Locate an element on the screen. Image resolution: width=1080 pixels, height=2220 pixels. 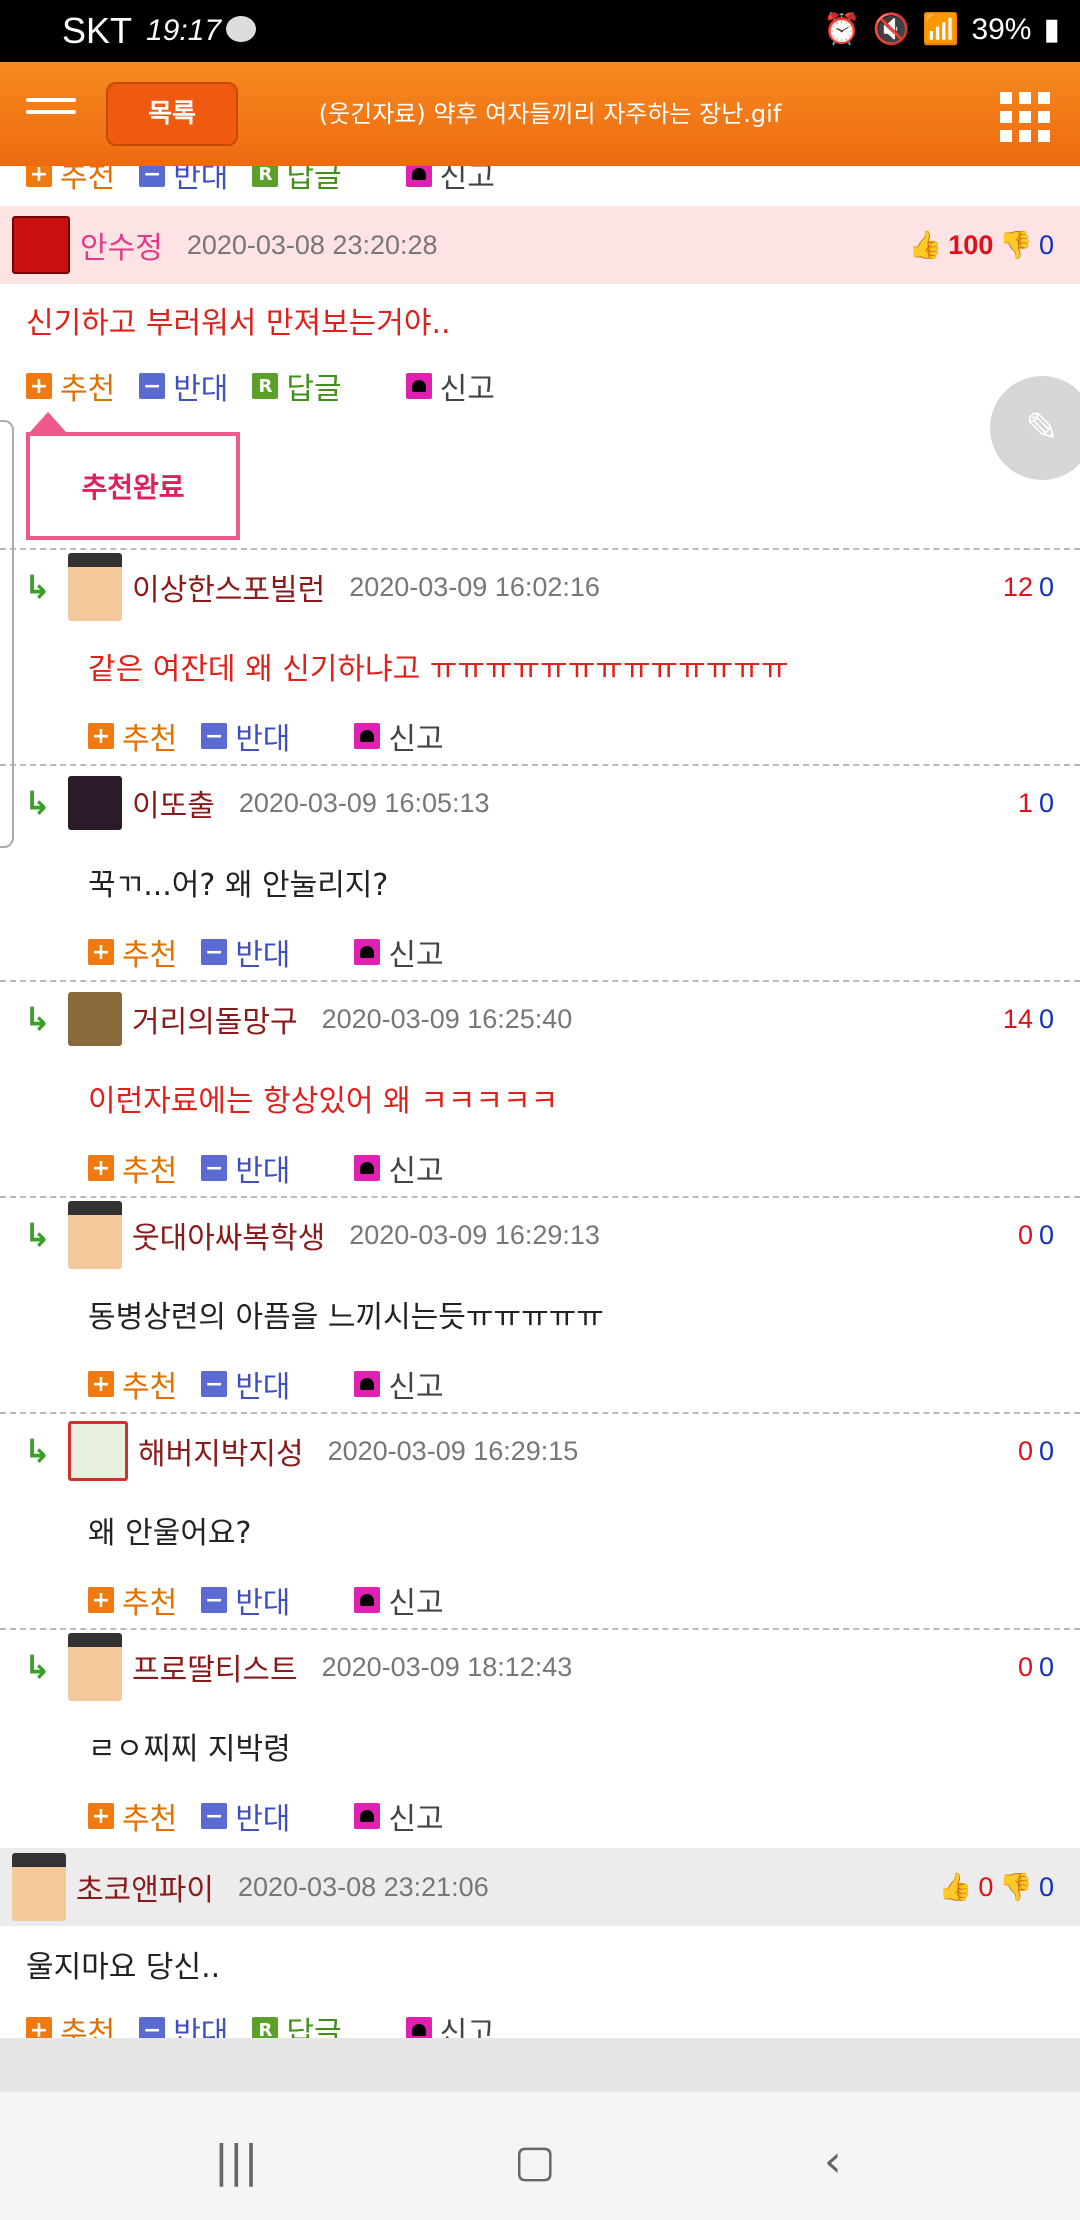
vote-counts: 14 0 is located at coordinates (1028, 1018).